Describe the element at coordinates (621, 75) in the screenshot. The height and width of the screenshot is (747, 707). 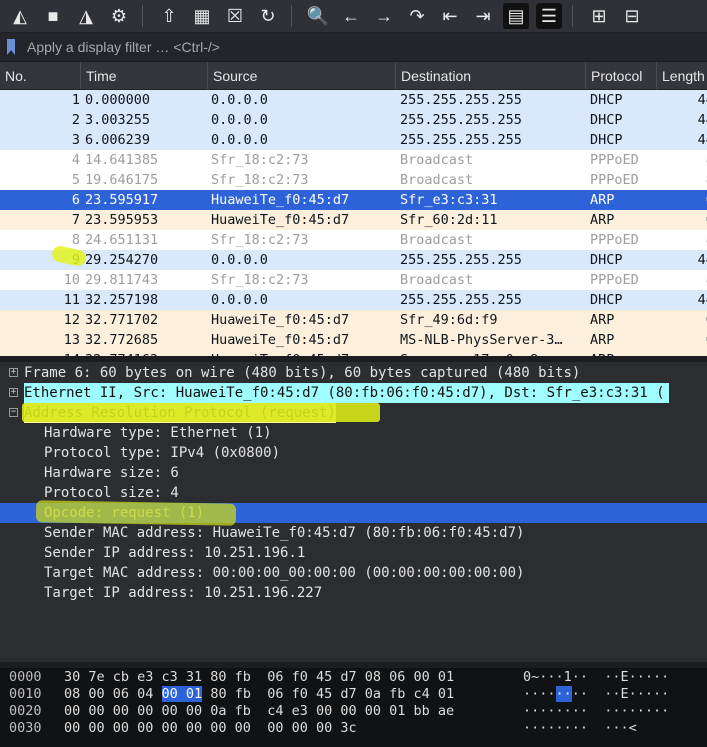
I see `column-header-protocol: Protocol` at that location.